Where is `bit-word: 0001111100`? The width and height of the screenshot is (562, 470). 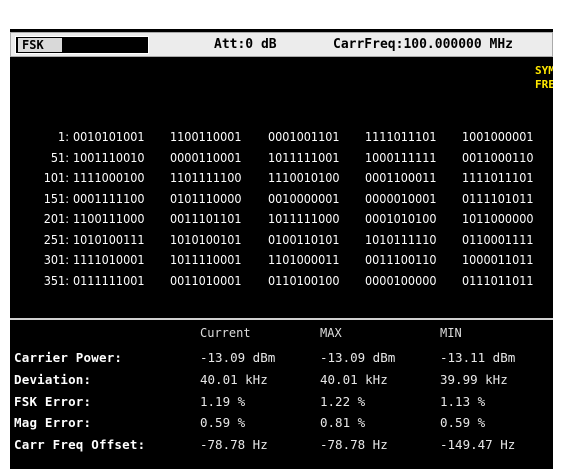
bit-word: 0001111100 is located at coordinates (109, 198).